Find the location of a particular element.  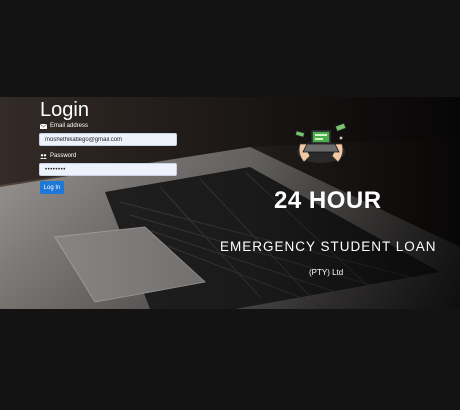

password-label-text: Password is located at coordinates (63, 156).